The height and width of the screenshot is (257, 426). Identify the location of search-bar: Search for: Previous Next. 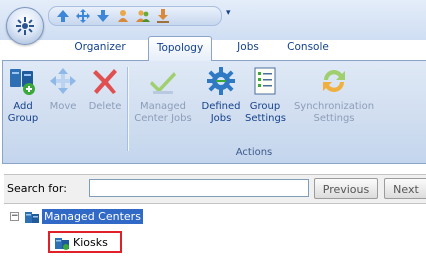
(215, 189).